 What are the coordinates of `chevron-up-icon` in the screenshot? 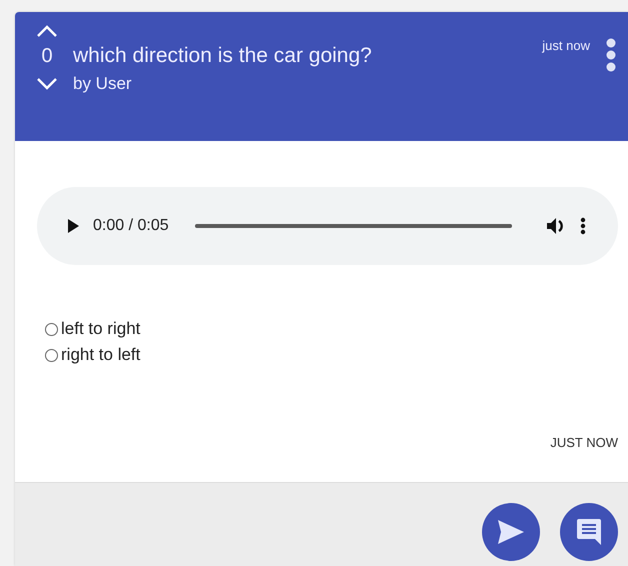 It's located at (47, 31).